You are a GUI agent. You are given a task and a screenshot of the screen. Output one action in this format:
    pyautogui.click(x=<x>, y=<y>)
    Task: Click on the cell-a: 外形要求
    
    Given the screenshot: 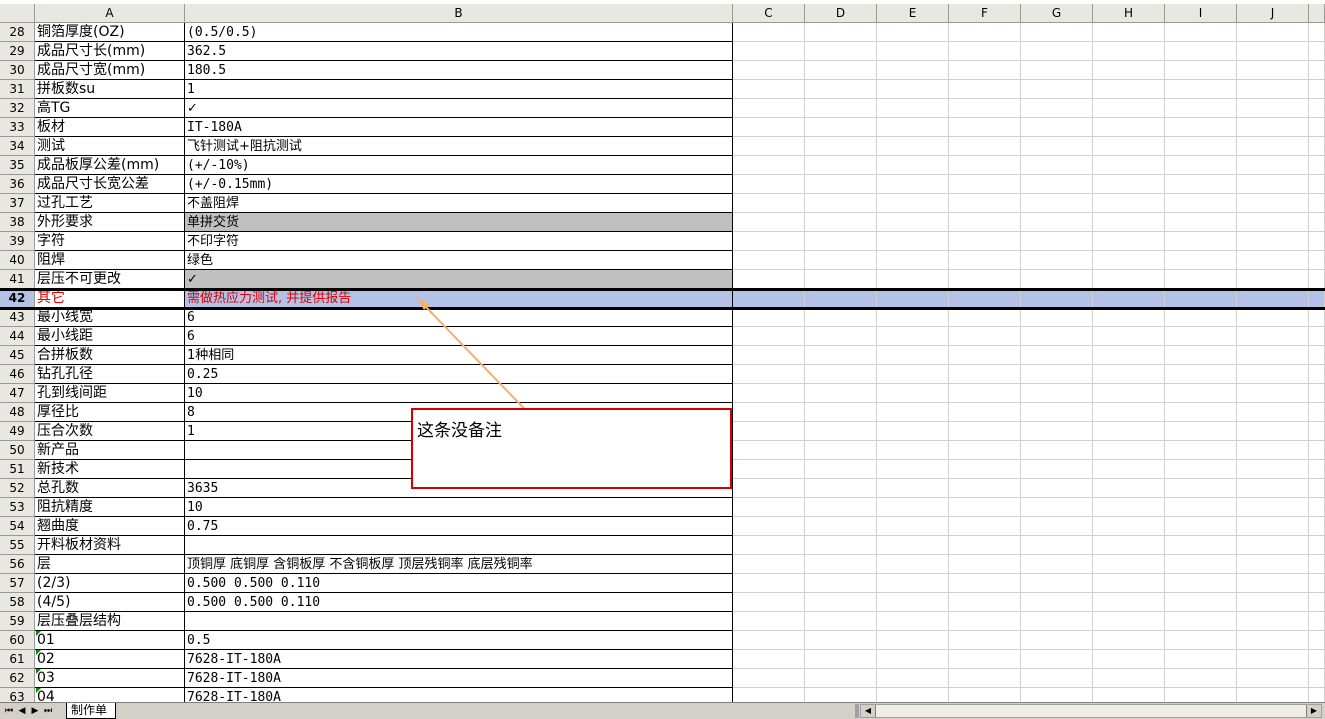 What is the action you would take?
    pyautogui.click(x=110, y=222)
    